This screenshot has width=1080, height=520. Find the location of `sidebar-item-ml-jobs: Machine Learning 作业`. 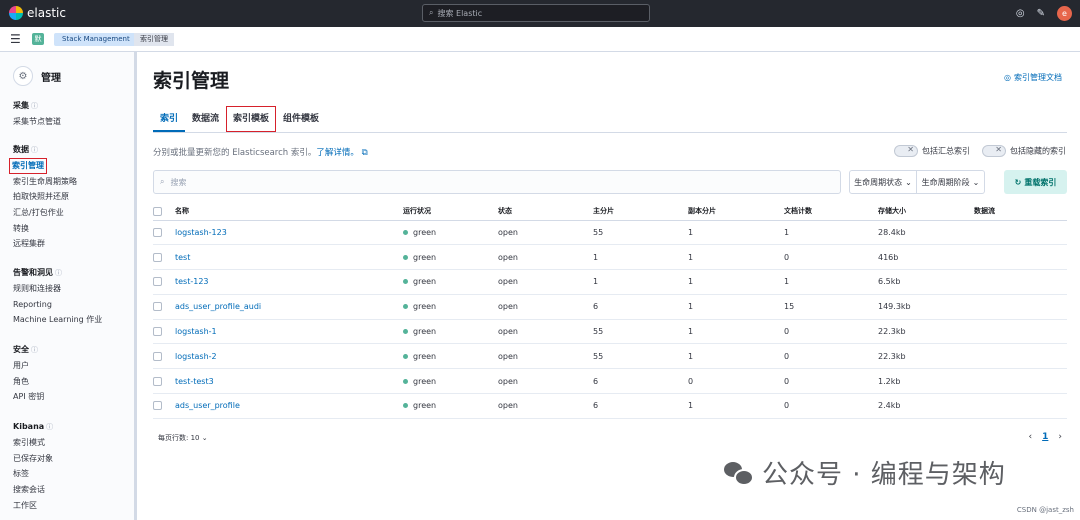

sidebar-item-ml-jobs: Machine Learning 作业 is located at coordinates (57, 320).